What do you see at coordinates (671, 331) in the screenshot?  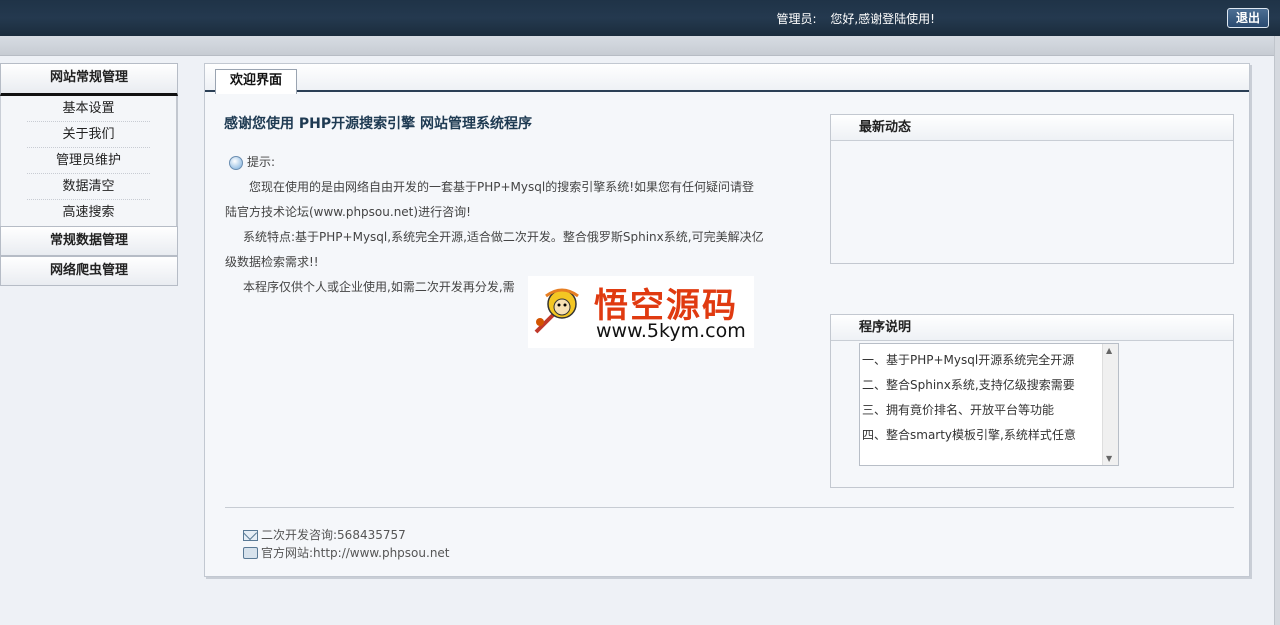 I see `watermark-url-text: www.5kym.com` at bounding box center [671, 331].